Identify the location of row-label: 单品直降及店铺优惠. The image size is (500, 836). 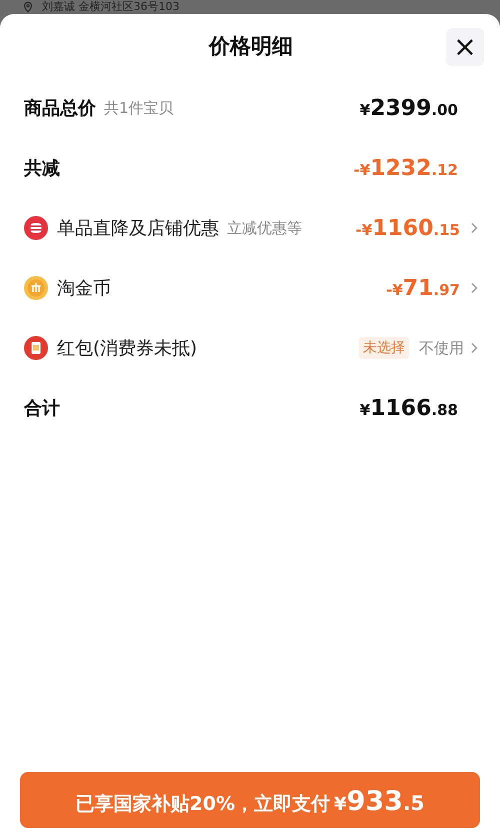
(138, 228).